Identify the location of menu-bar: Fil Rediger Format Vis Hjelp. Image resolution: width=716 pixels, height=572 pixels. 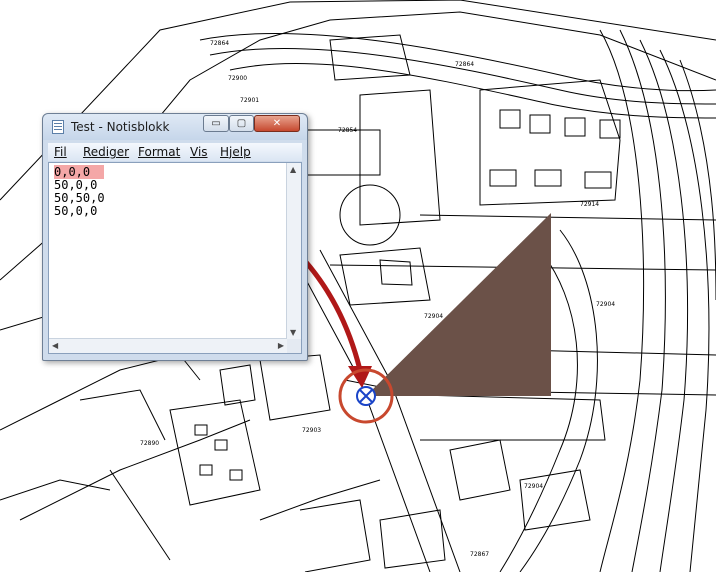
(175, 152).